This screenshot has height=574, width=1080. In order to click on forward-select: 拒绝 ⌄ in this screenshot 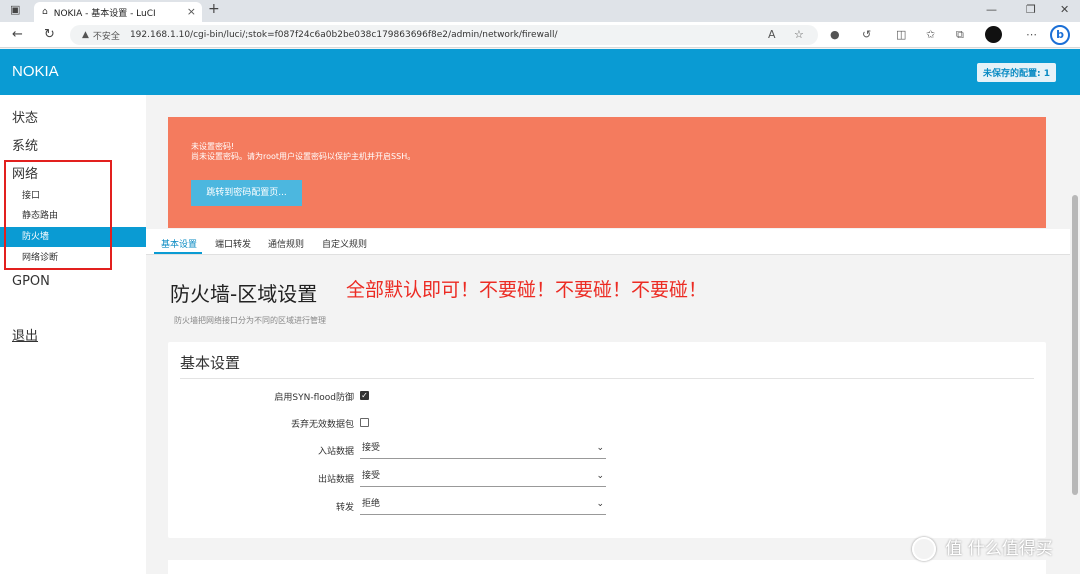, I will do `click(483, 506)`.